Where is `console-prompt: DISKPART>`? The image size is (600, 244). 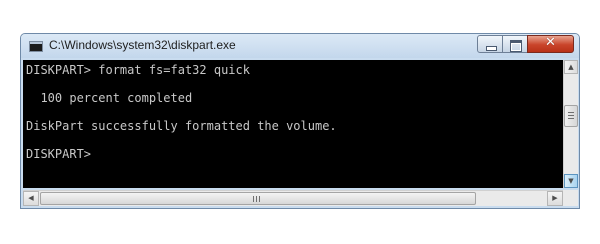 console-prompt: DISKPART> is located at coordinates (59, 154).